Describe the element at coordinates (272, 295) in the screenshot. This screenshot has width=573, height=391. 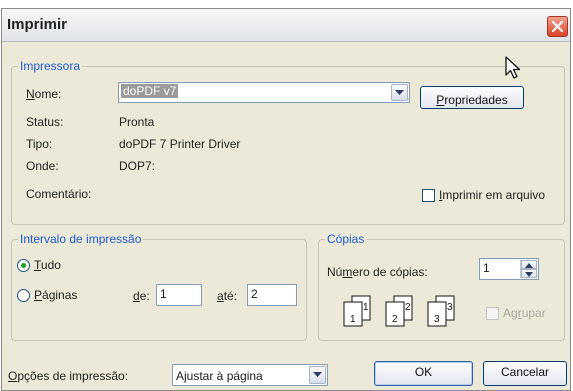
I see `to-page-input: 2` at that location.